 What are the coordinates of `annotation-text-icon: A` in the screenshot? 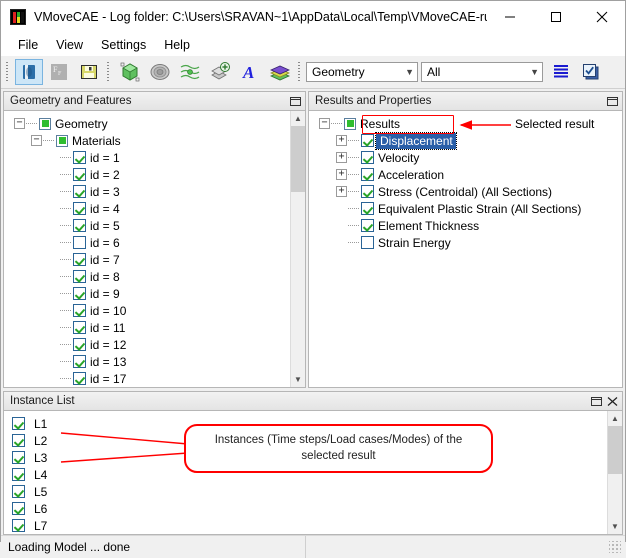 It's located at (250, 72).